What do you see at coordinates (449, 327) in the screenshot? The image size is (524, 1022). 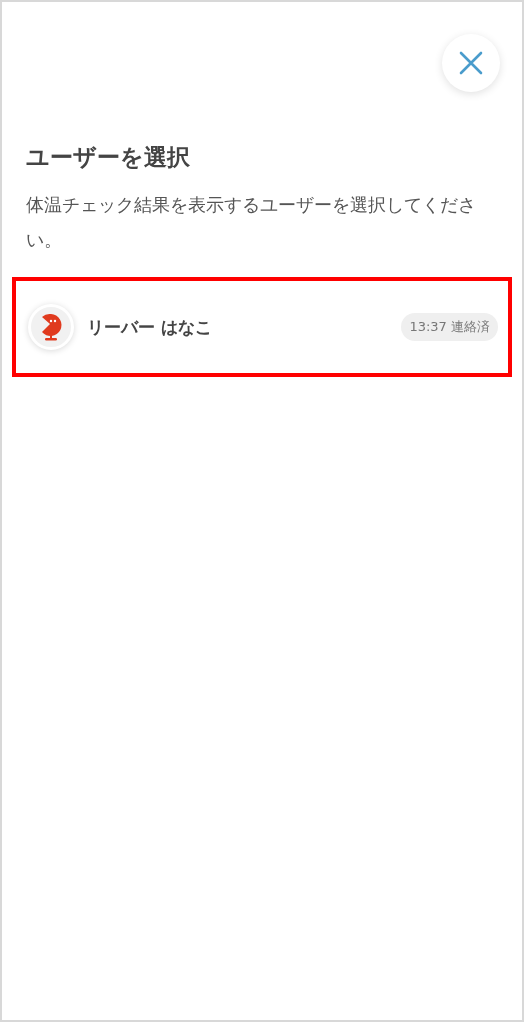 I see `status-badge: 13:37 連絡済` at bounding box center [449, 327].